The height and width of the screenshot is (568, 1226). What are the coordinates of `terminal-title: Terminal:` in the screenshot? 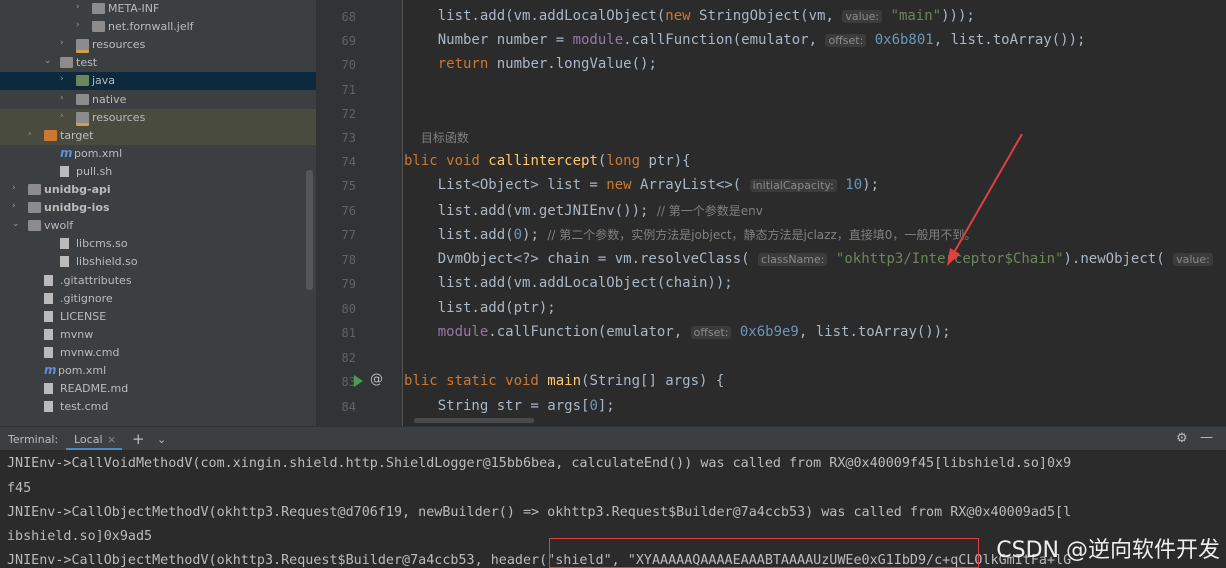 It's located at (33, 439).